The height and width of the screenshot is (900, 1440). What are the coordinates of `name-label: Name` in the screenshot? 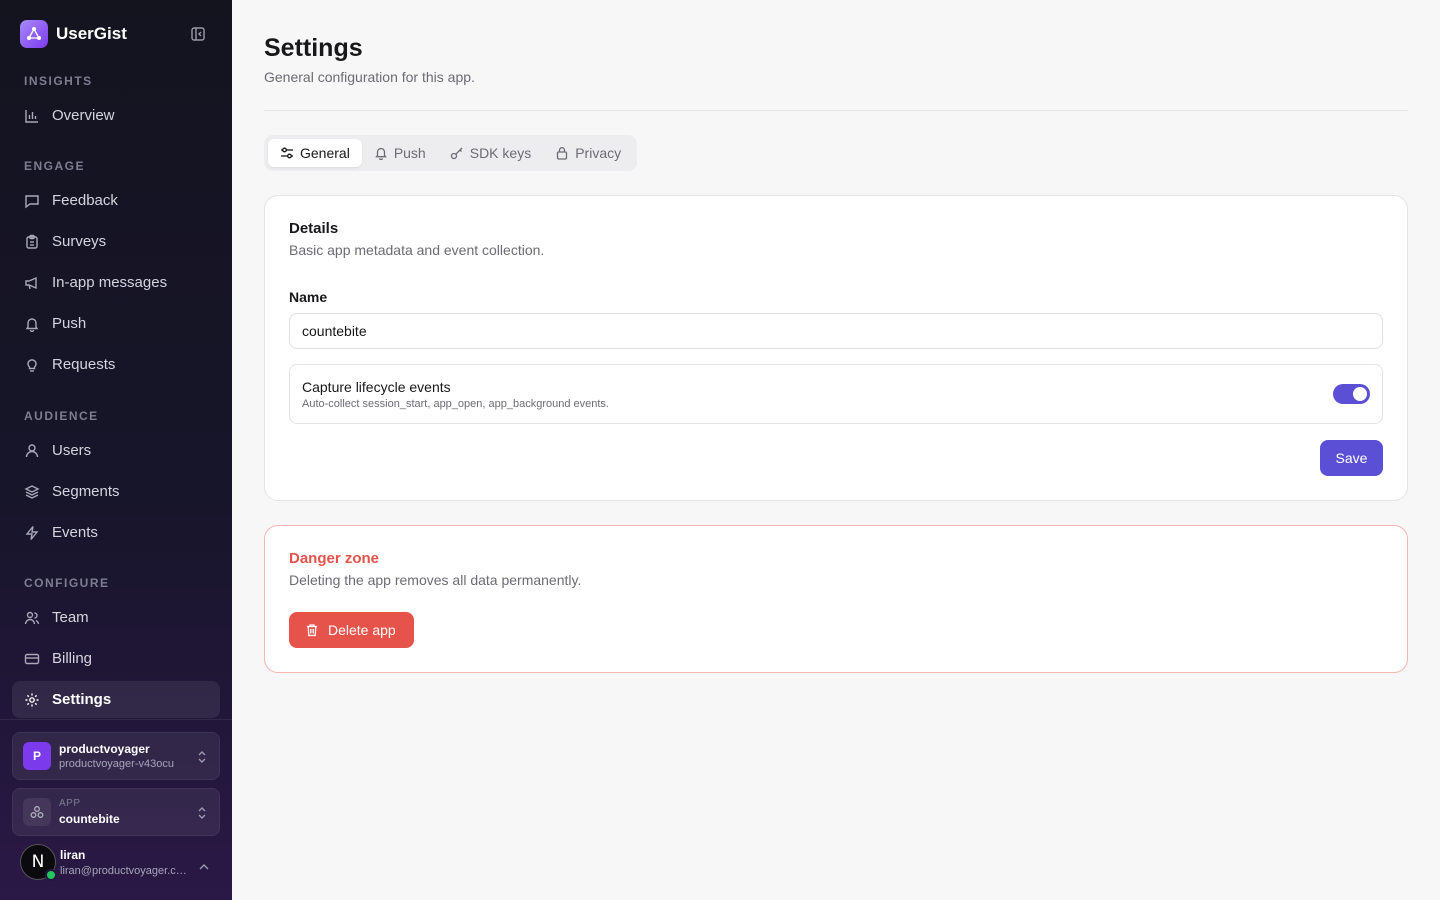 It's located at (308, 297).